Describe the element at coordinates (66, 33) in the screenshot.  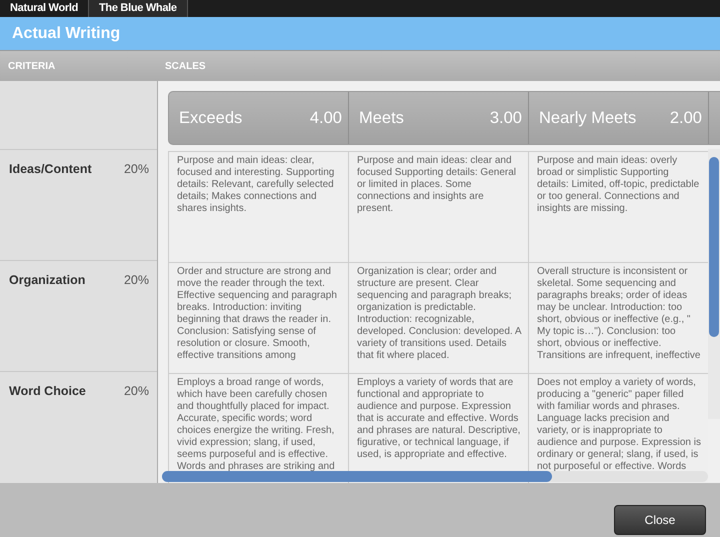
I see `window-title: Actual Writing` at that location.